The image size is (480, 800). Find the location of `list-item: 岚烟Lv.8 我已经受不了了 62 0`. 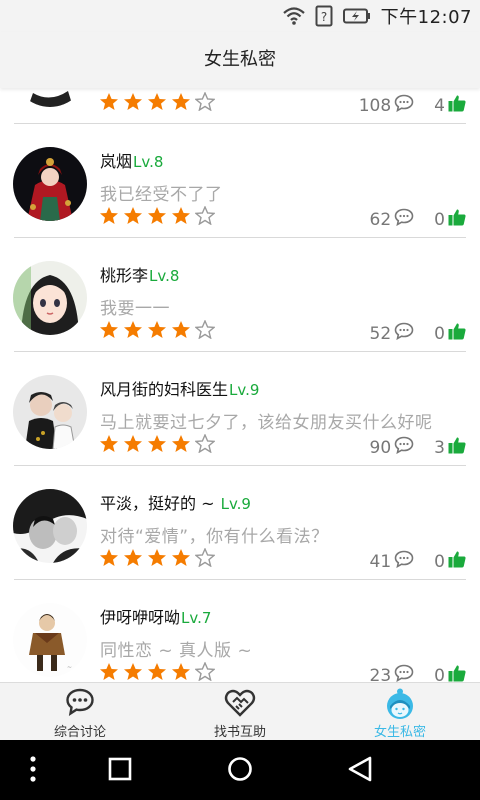

list-item: 岚烟Lv.8 我已经受不了了 62 0 is located at coordinates (240, 181).